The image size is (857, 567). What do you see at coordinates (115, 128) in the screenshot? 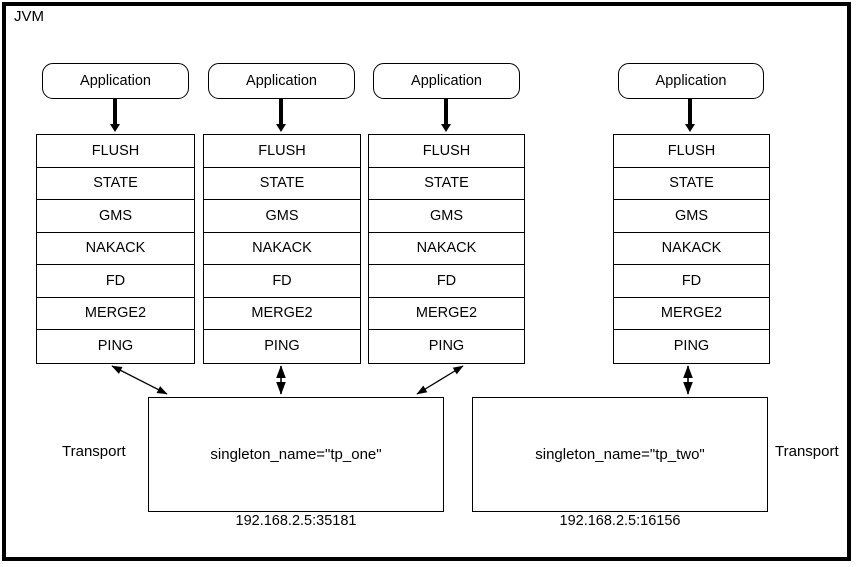
I see `application-arrowhead-1-icon` at bounding box center [115, 128].